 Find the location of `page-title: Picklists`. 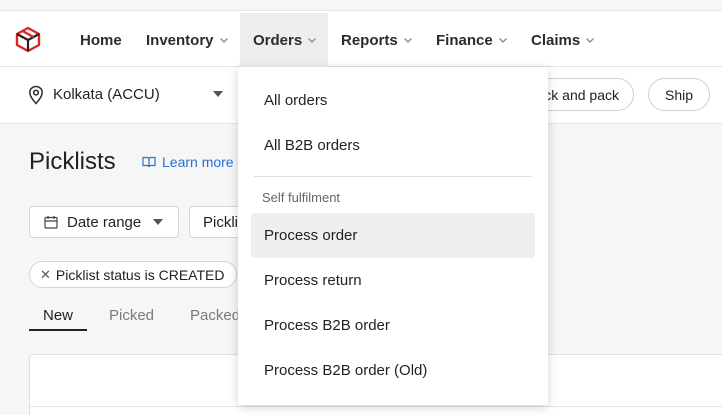

page-title: Picklists is located at coordinates (72, 161).